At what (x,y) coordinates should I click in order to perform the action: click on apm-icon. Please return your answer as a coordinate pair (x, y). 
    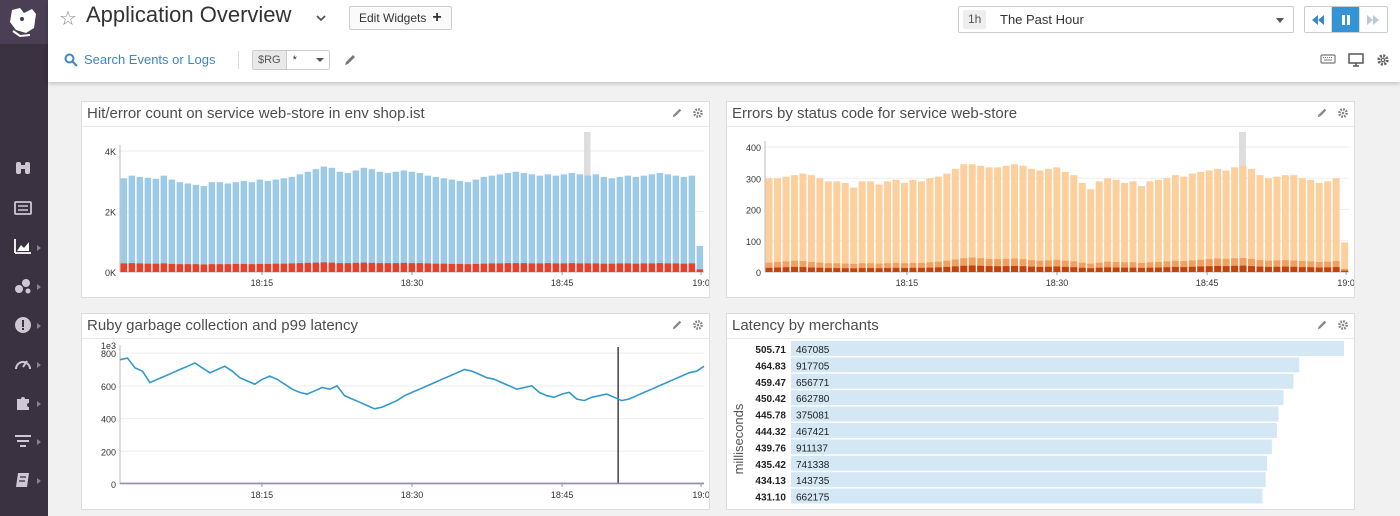
    Looking at the image, I should click on (23, 364).